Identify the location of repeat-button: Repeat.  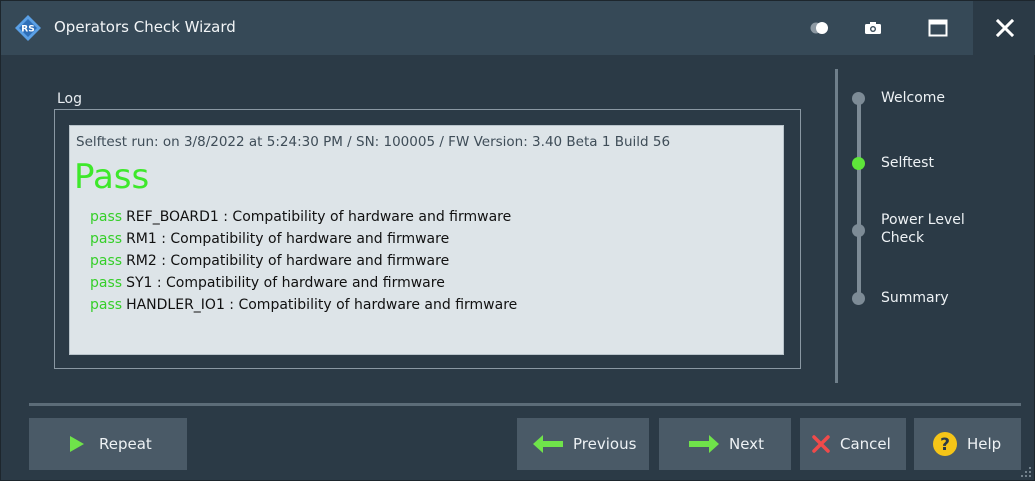
(108, 444).